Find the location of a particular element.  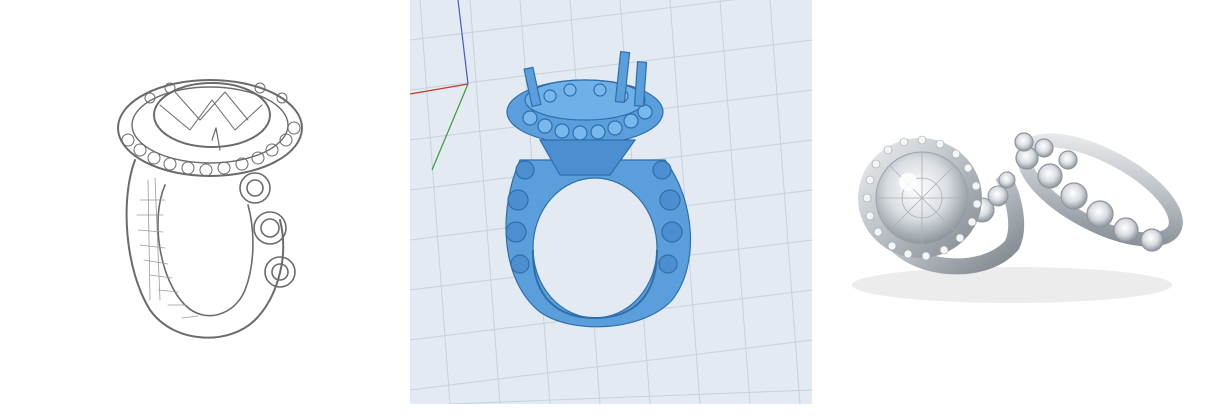

ring-sketch-illustration is located at coordinates (210, 209).